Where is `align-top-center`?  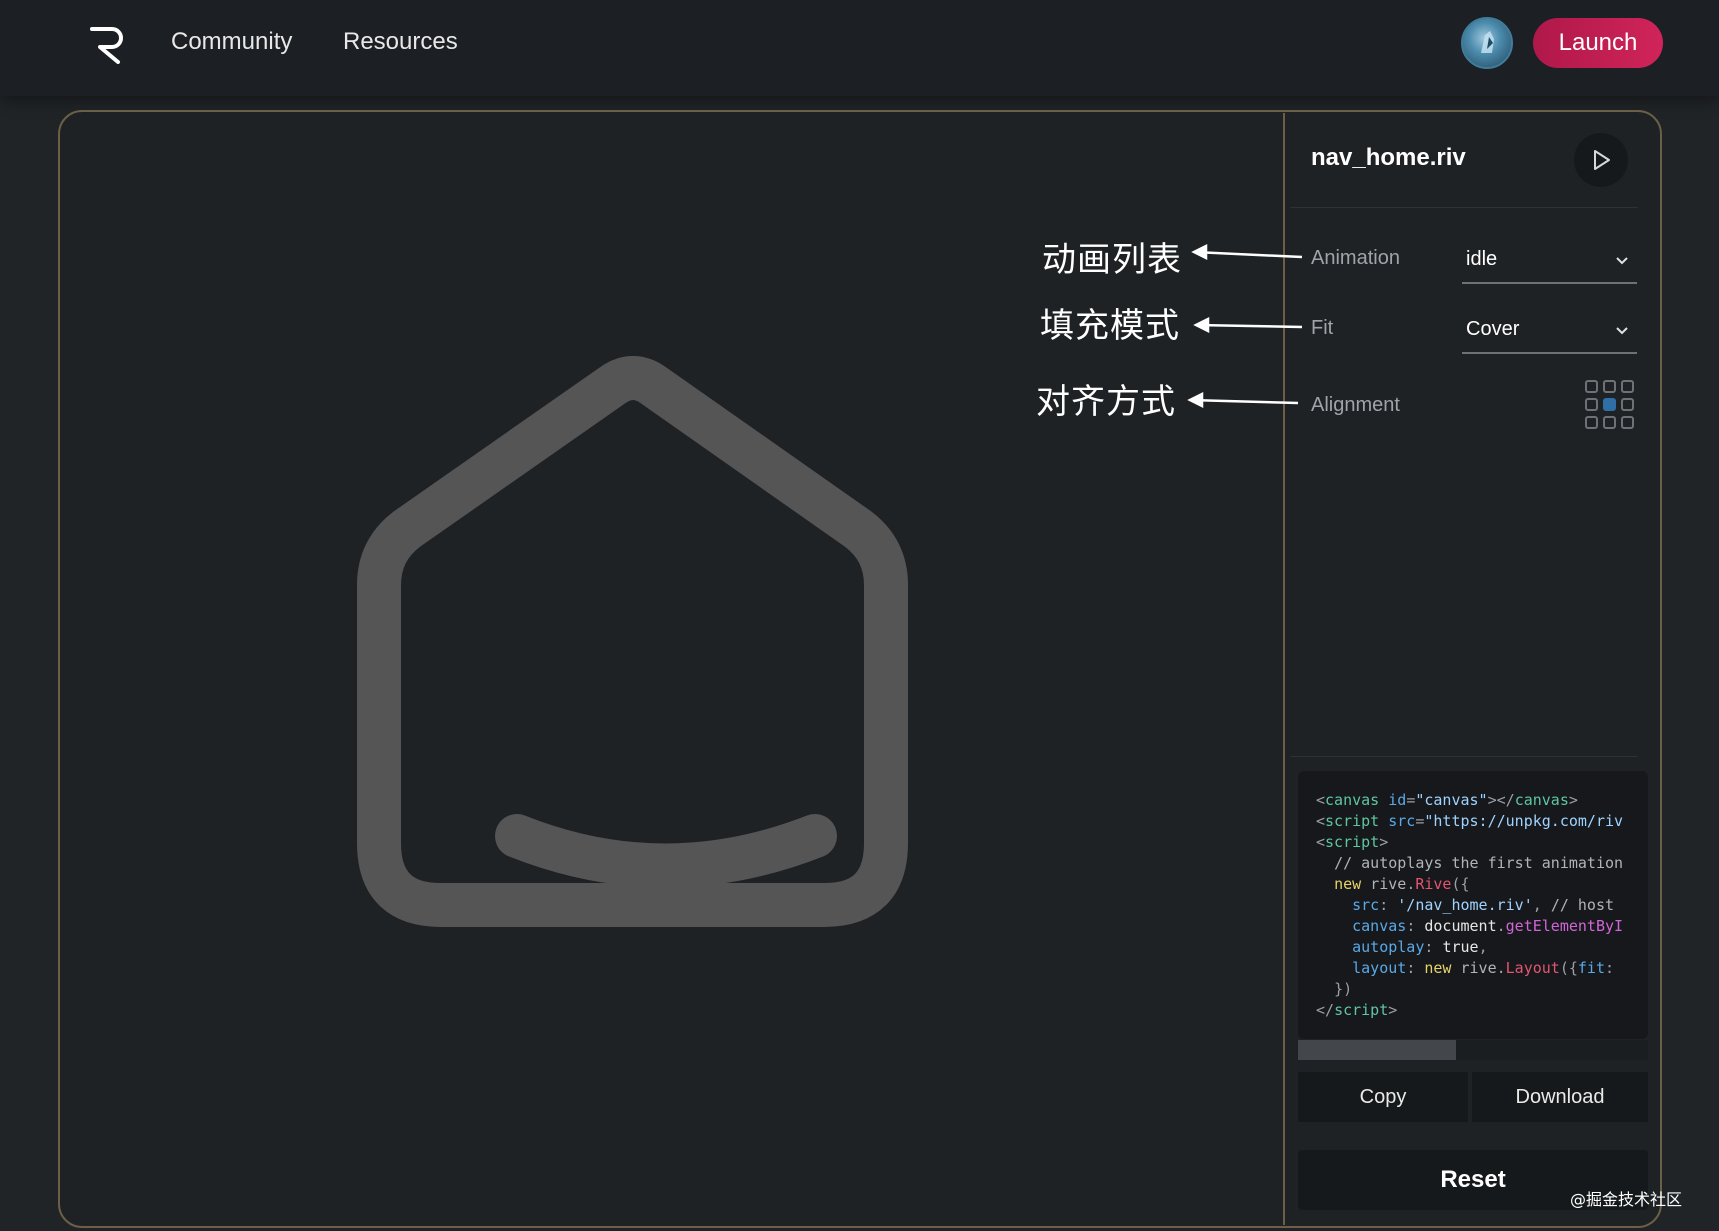 align-top-center is located at coordinates (1609, 386).